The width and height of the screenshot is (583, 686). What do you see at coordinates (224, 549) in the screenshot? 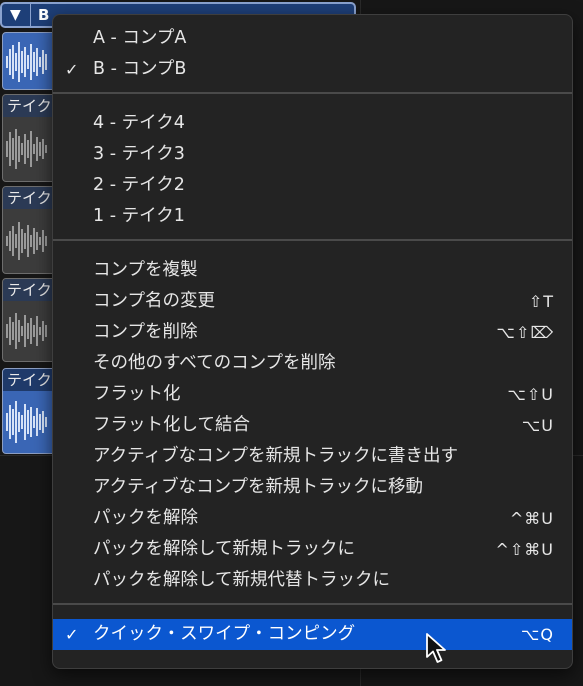
I see `menu-item-label: パックを解除して新規トラックに` at bounding box center [224, 549].